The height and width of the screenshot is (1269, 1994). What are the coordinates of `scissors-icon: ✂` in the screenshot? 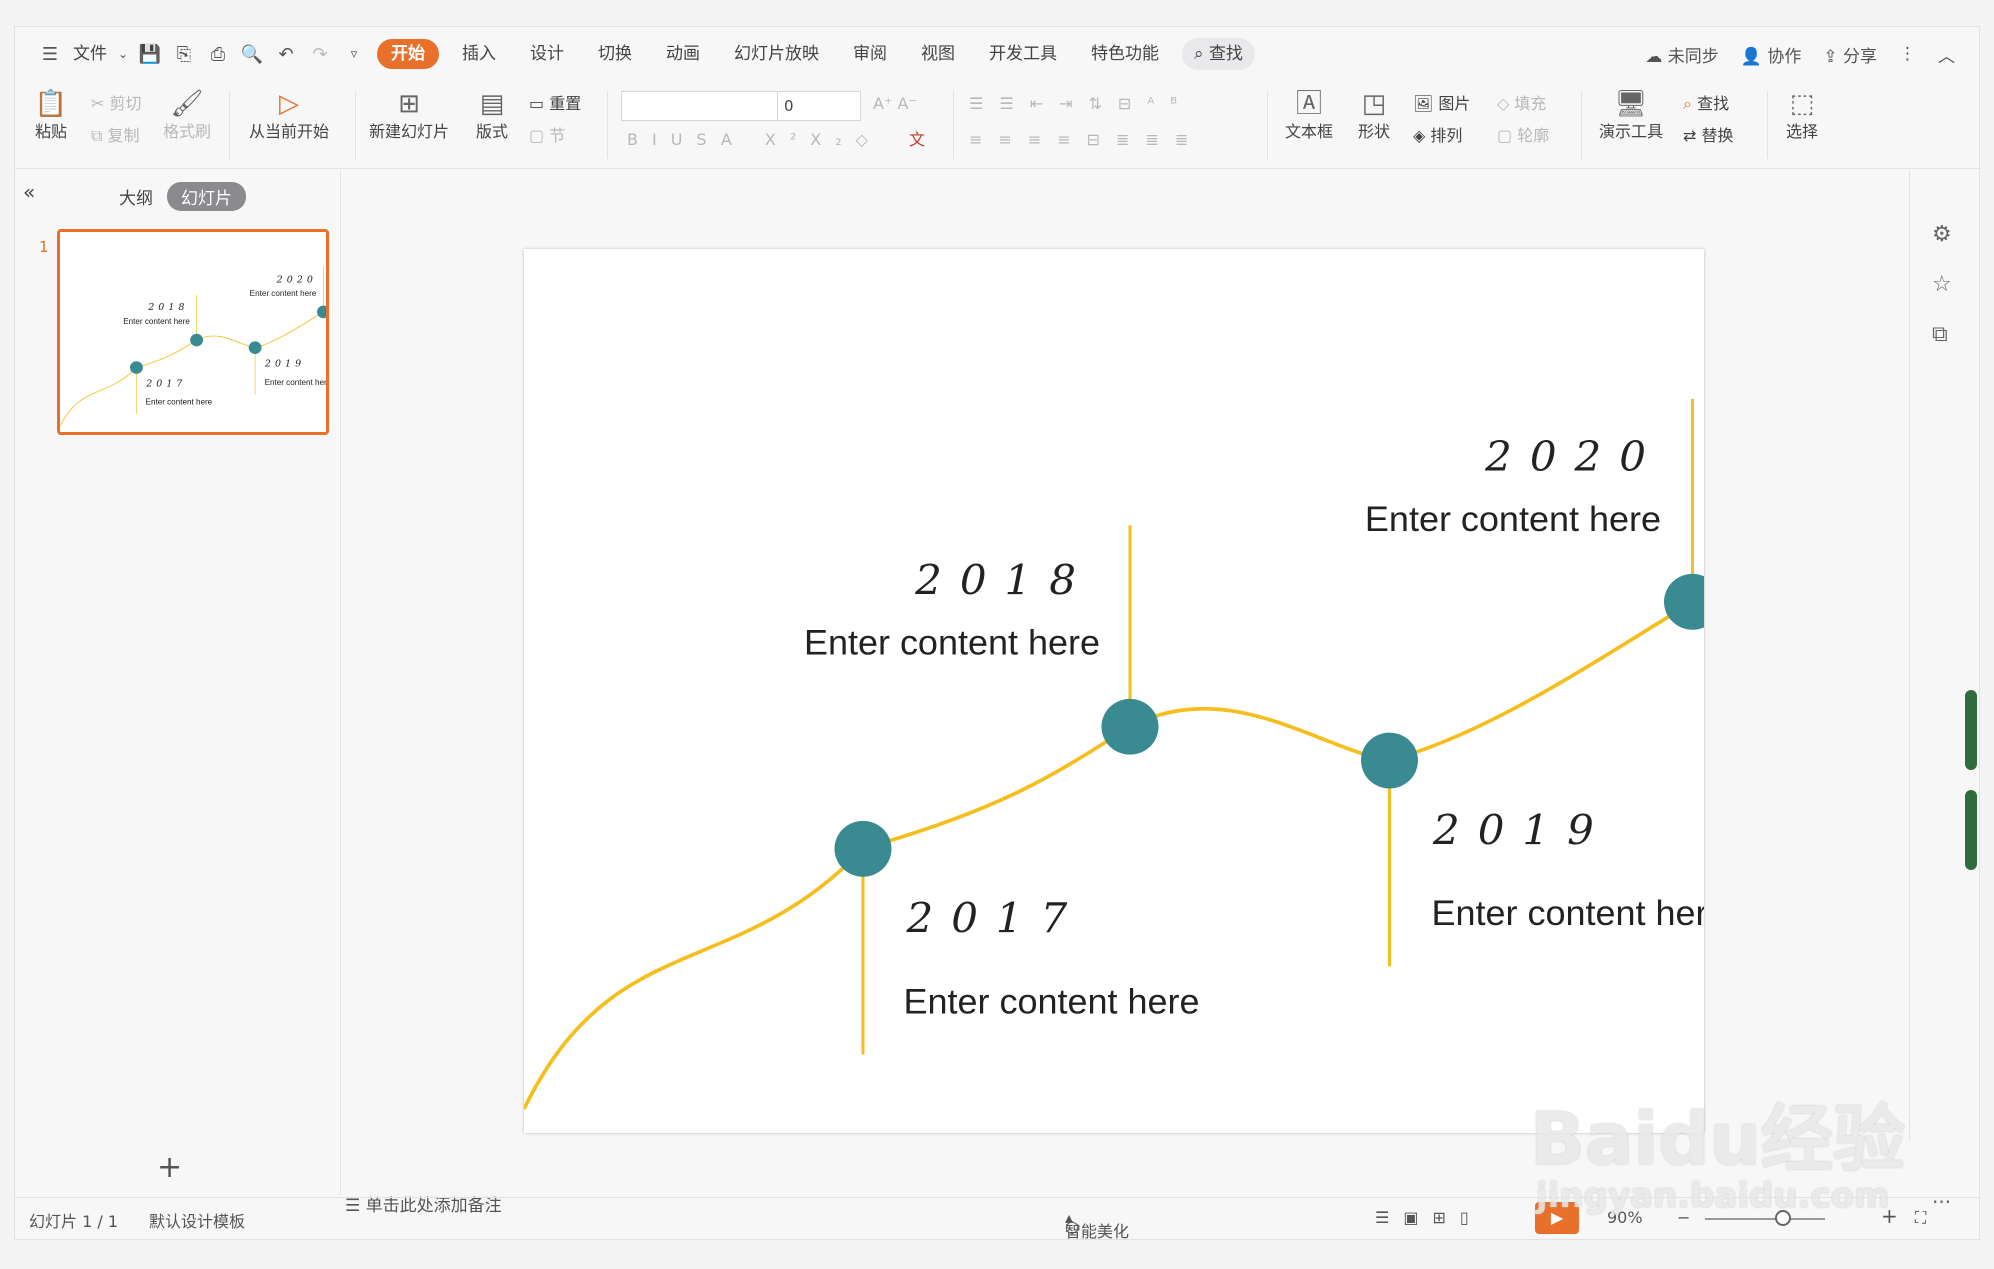 It's located at (98, 103).